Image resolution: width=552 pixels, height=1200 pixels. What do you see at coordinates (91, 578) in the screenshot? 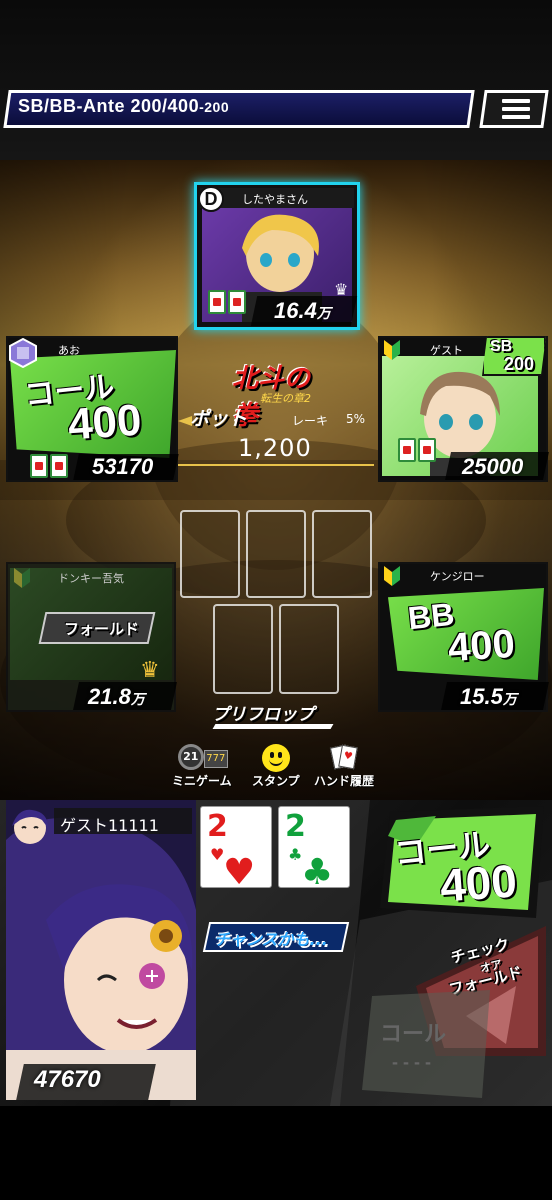
I see `player-name: ドンキー吾気` at bounding box center [91, 578].